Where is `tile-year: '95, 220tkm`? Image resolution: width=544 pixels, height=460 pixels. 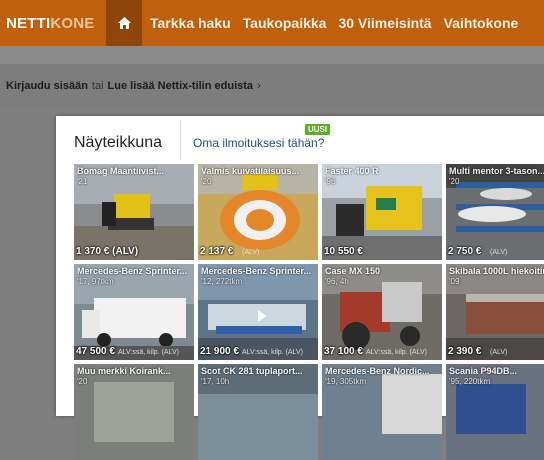
tile-year: '95, 220tkm is located at coordinates (470, 381).